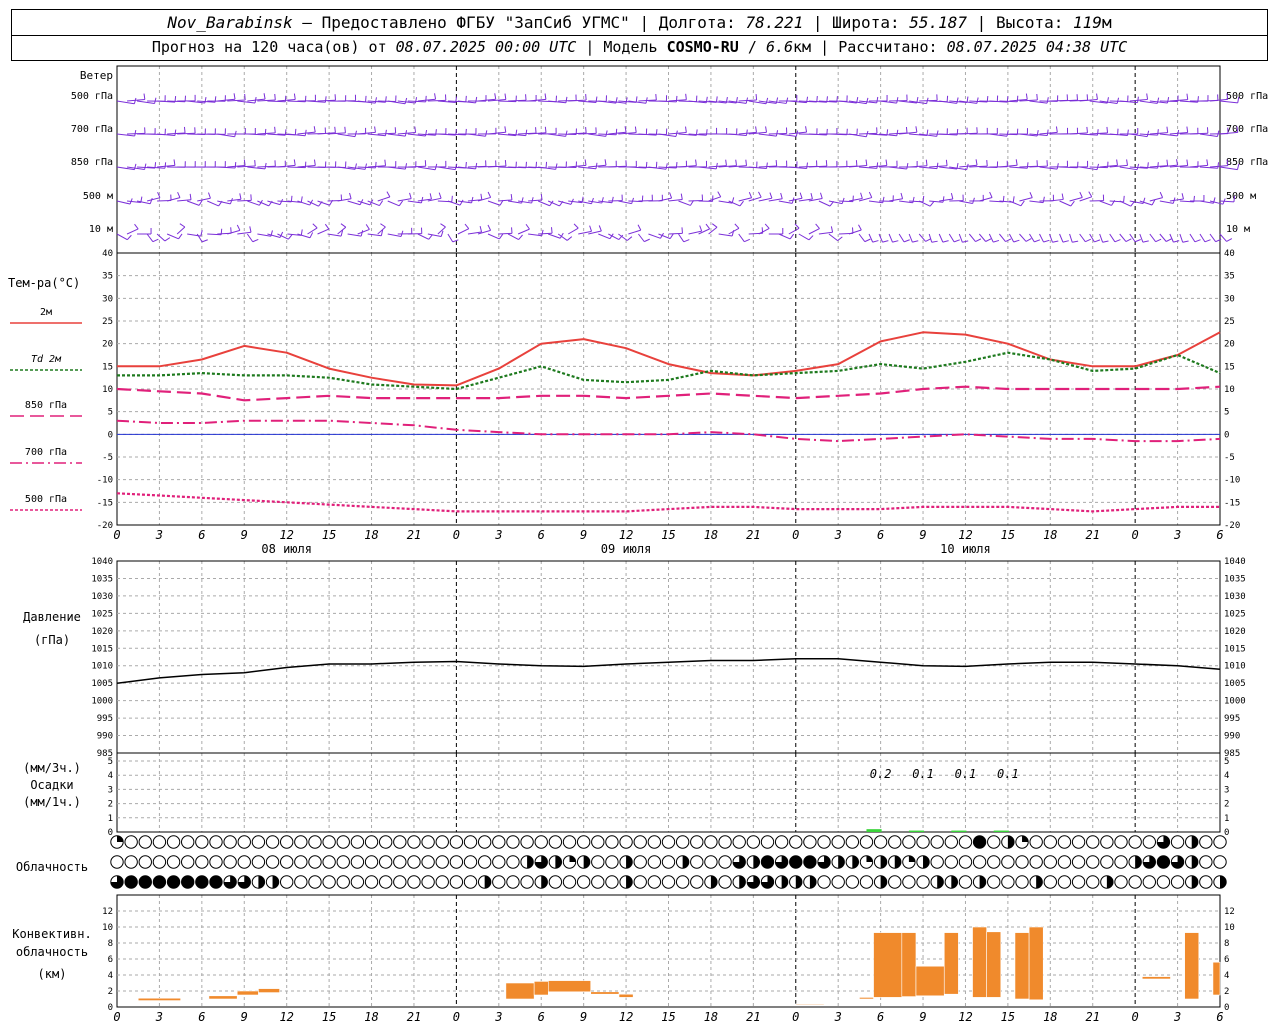  I want to click on conv-ytick-left: 10, so click(107, 928).